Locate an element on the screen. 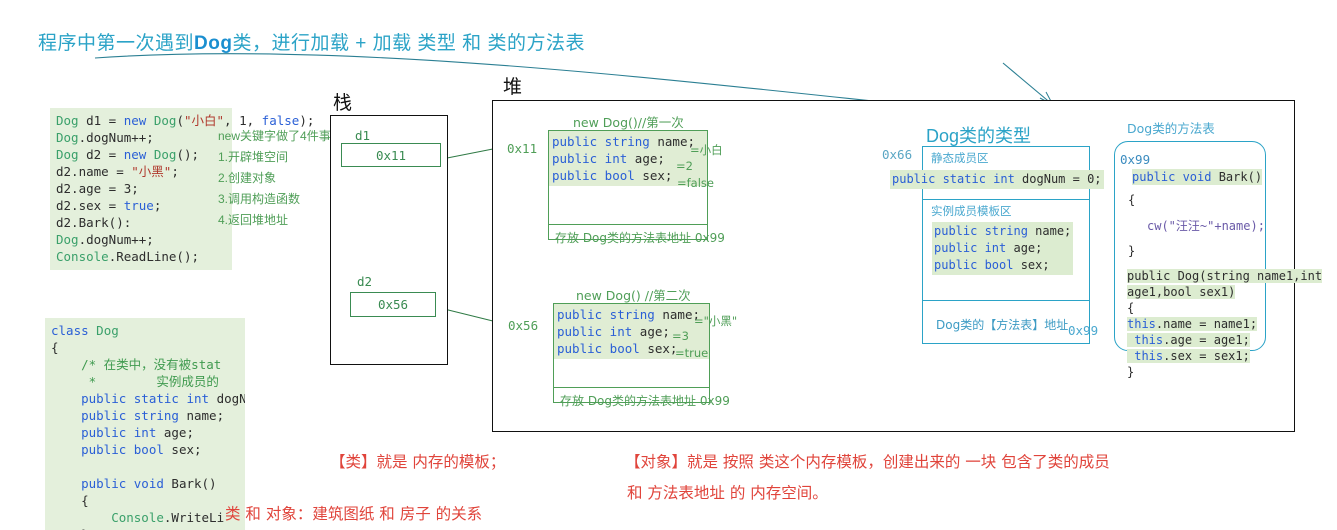 The image size is (1337, 530). notes-item-1: 1.开辟堆空间 is located at coordinates (253, 157).